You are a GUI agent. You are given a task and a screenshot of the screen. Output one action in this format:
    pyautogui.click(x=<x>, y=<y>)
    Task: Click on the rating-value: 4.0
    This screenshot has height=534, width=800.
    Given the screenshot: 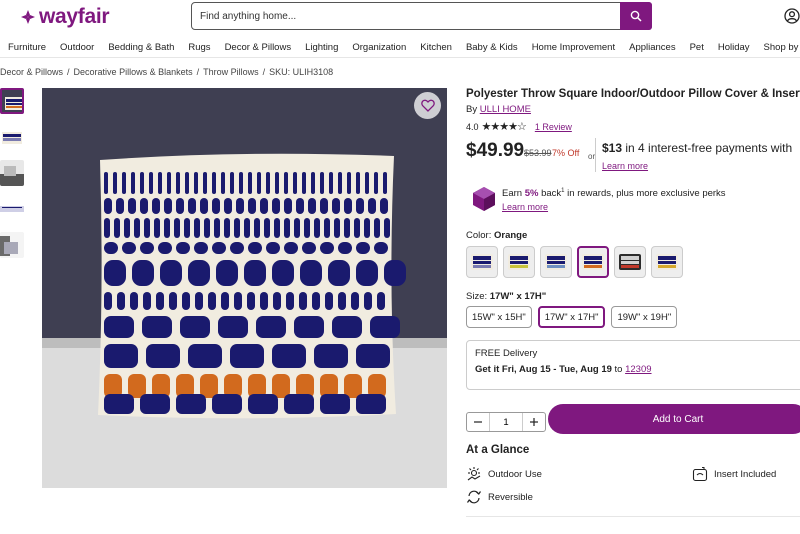 What is the action you would take?
    pyautogui.click(x=472, y=126)
    